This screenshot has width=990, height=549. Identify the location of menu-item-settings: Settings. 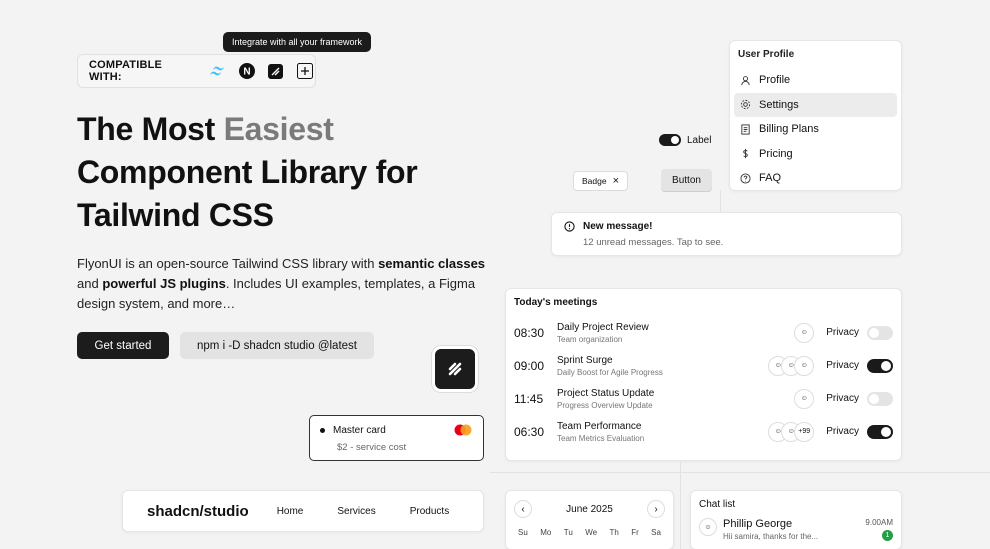
(815, 104).